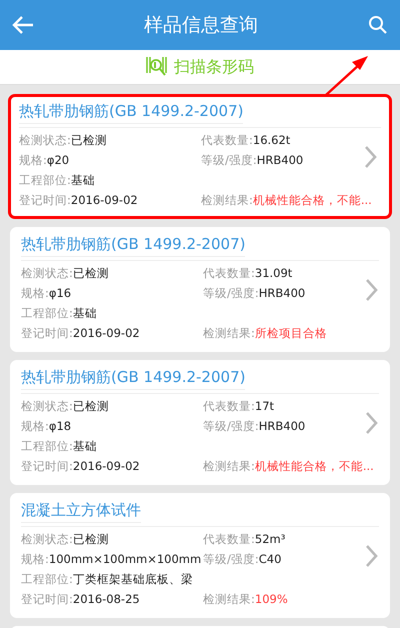 The height and width of the screenshot is (628, 400). I want to click on barcode-scan-icon, so click(157, 67).